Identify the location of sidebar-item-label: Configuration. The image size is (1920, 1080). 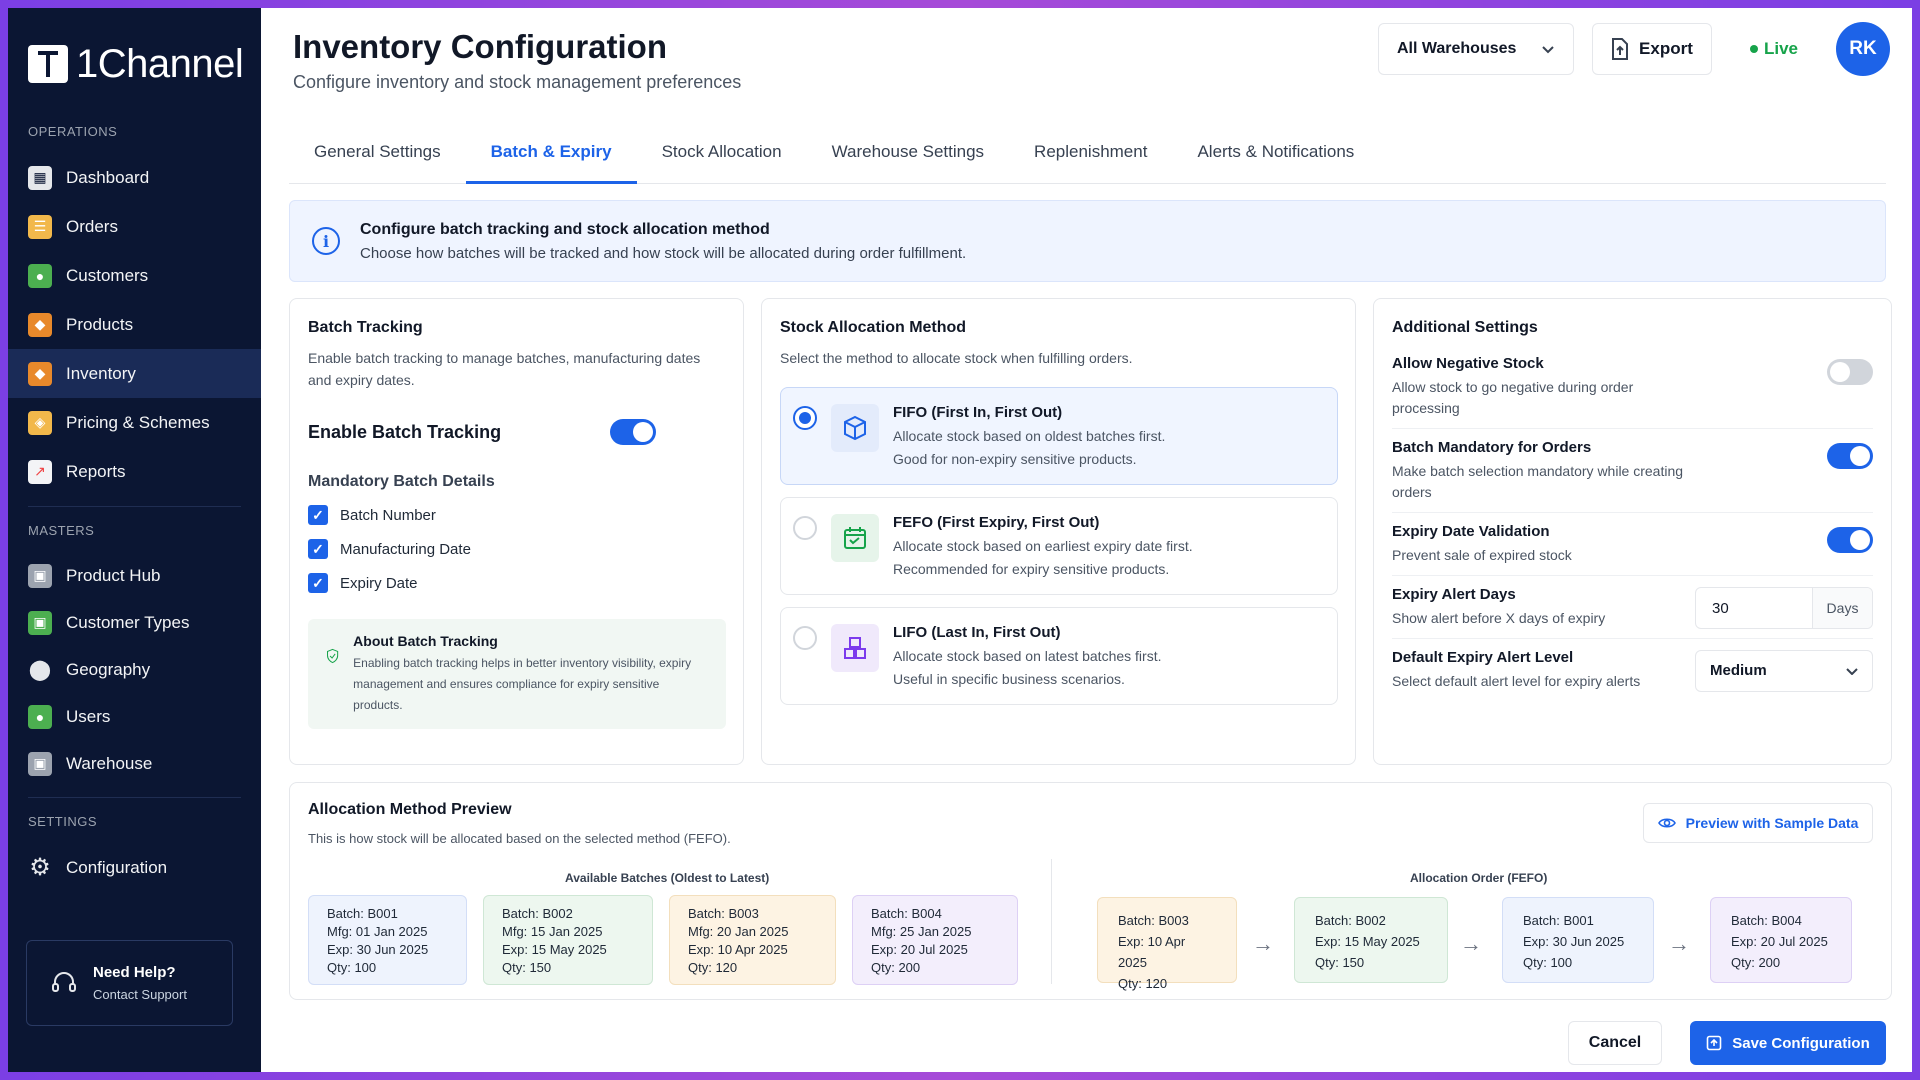
(117, 867).